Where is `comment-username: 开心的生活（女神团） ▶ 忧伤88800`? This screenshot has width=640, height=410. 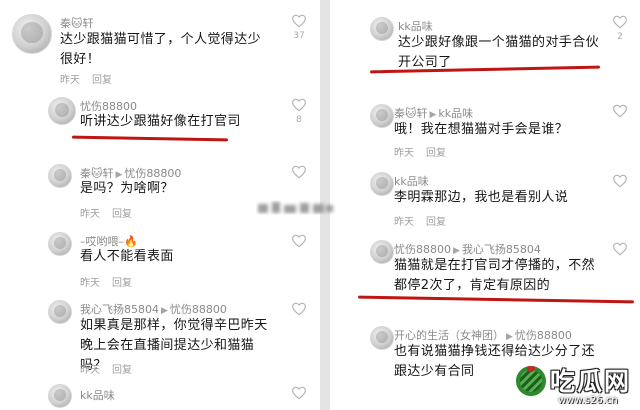
comment-username: 开心的生活（女神团） ▶ 忧伤88800 is located at coordinates (483, 335).